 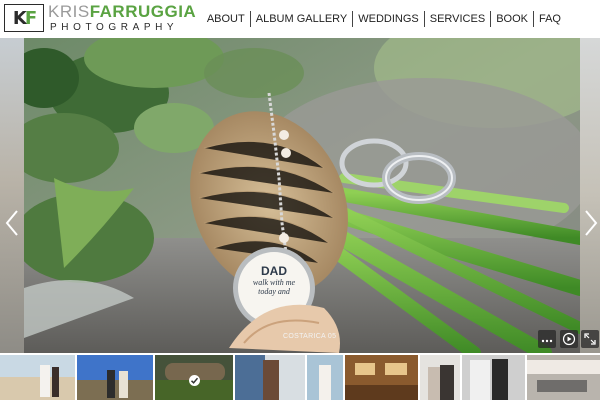 I want to click on chevron-right-icon, so click(x=591, y=223).